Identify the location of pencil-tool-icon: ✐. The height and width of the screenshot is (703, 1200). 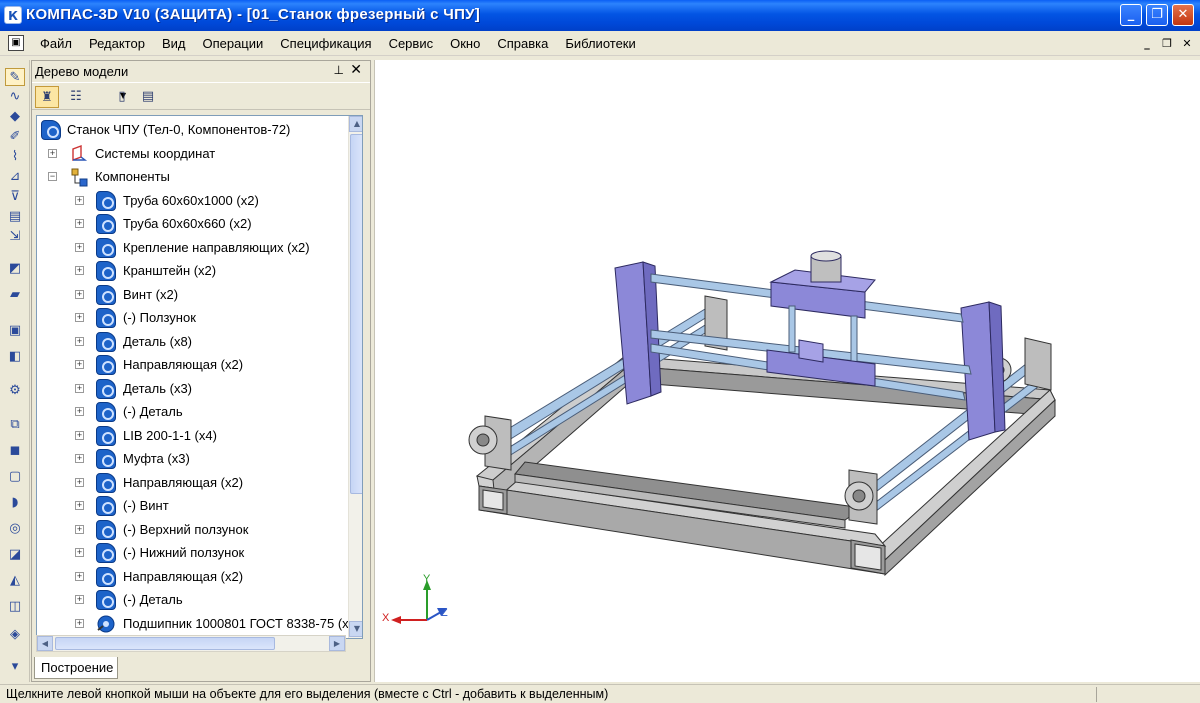
(15, 137).